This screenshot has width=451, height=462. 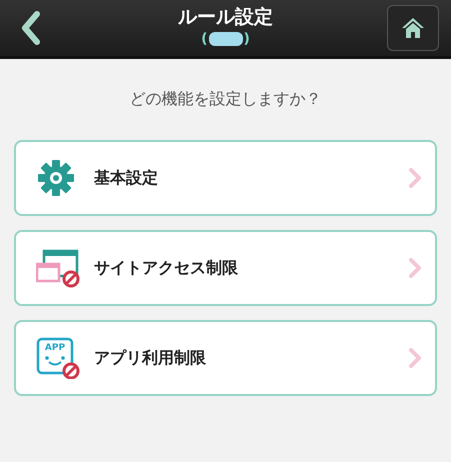 I want to click on parenthesis: (, so click(x=204, y=39).